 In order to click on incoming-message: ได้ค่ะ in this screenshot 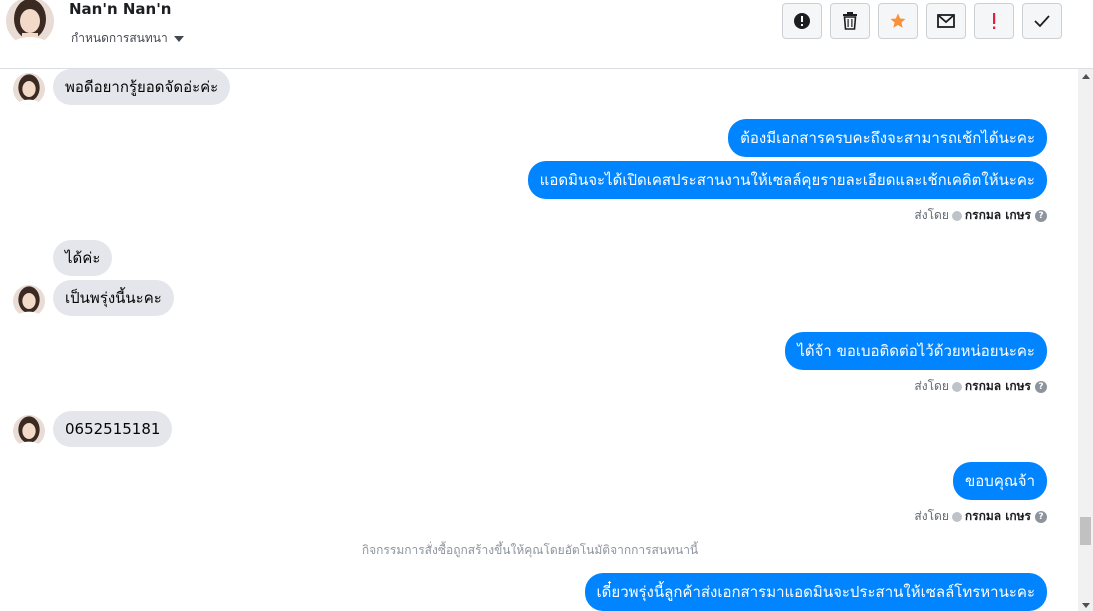, I will do `click(83, 258)`.